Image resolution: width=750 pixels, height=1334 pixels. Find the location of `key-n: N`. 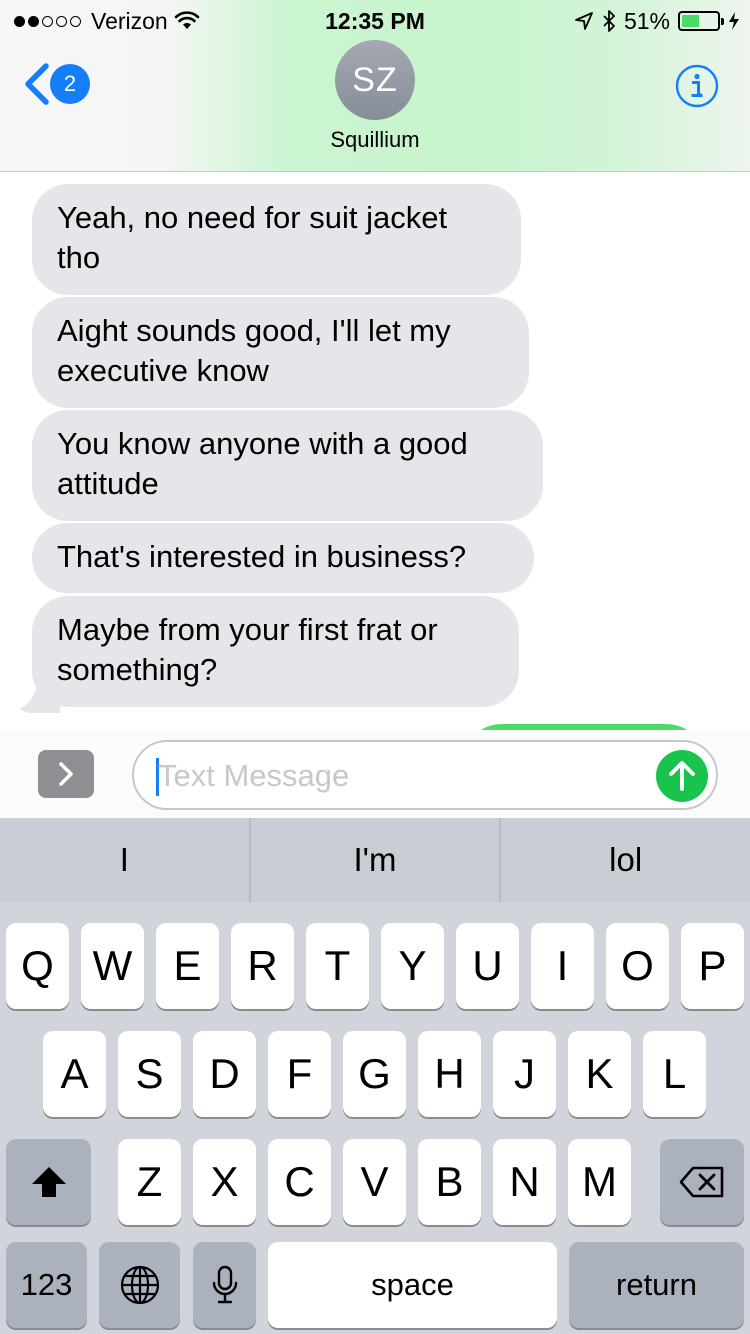

key-n: N is located at coordinates (524, 1182).